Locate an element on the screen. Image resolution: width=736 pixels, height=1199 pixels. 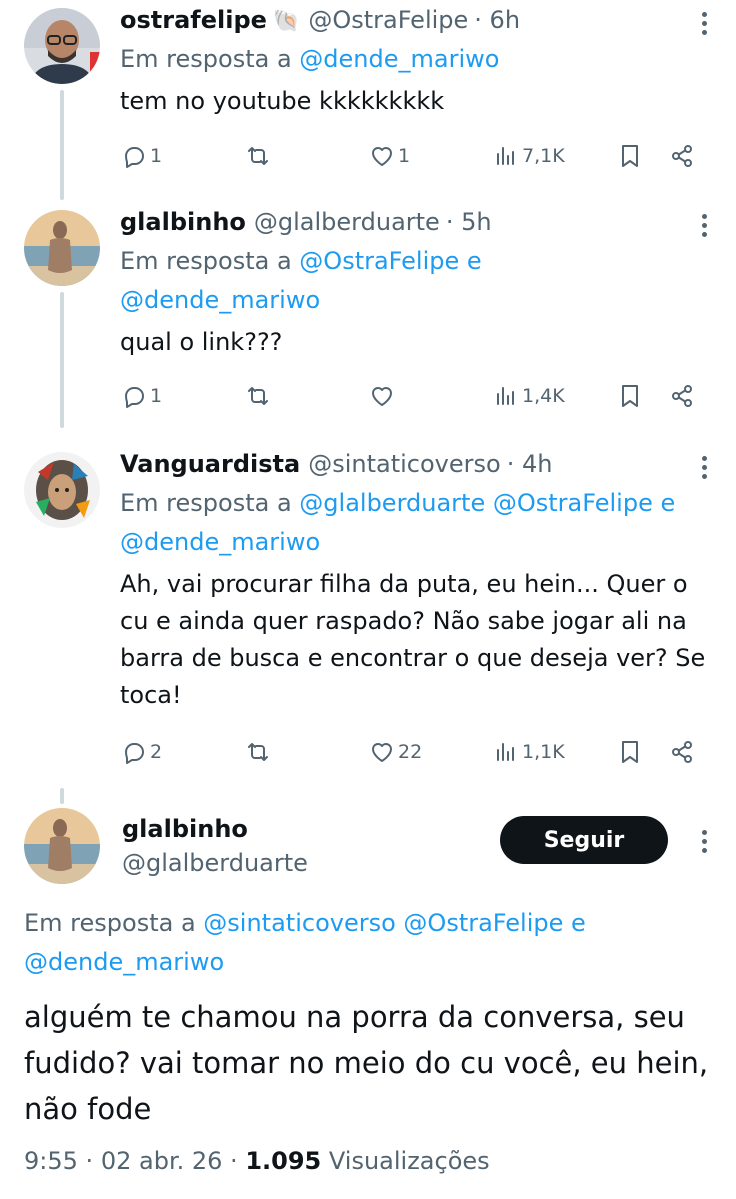
tweet-date: 02 abr. 26 is located at coordinates (162, 1161).